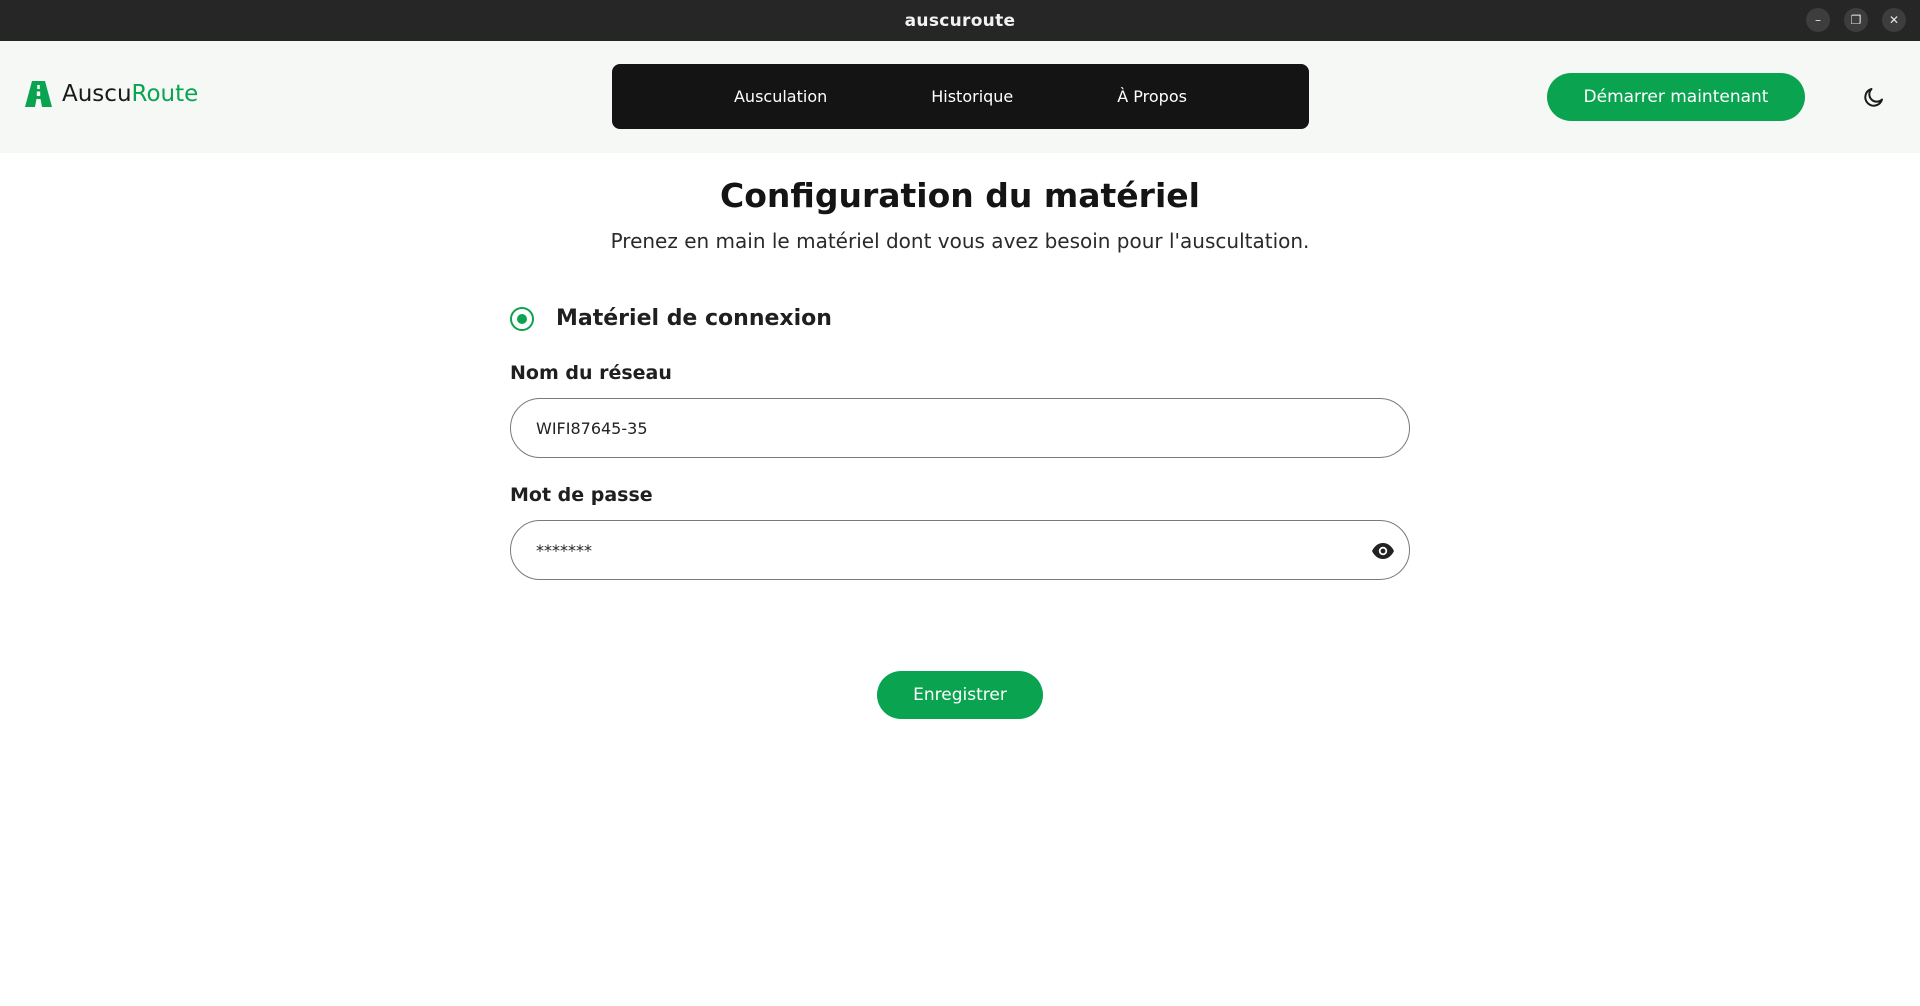 The image size is (1920, 1006). Describe the element at coordinates (972, 96) in the screenshot. I see `nav-item-historique: Historique` at that location.